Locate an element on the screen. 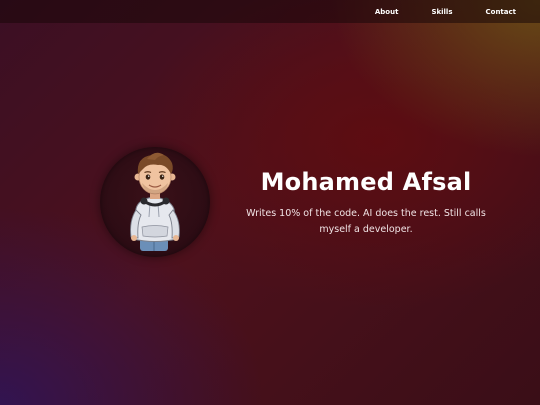 Image resolution: width=540 pixels, height=405 pixels. nav-link-skills: Skills is located at coordinates (441, 12).